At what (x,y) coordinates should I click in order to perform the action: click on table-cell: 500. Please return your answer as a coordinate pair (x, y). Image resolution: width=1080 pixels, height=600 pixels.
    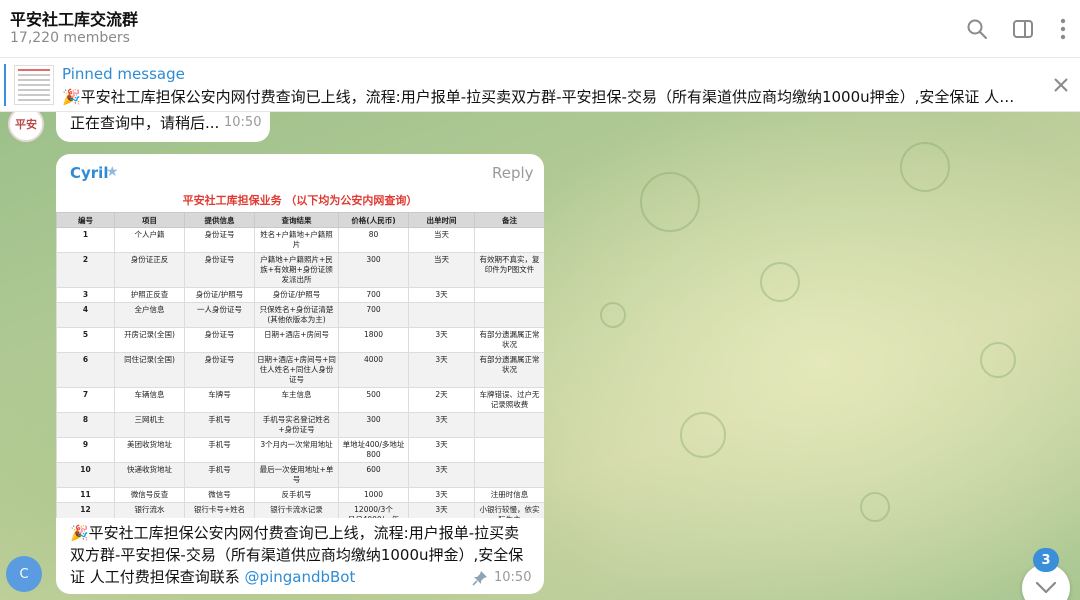
    Looking at the image, I should click on (373, 400).